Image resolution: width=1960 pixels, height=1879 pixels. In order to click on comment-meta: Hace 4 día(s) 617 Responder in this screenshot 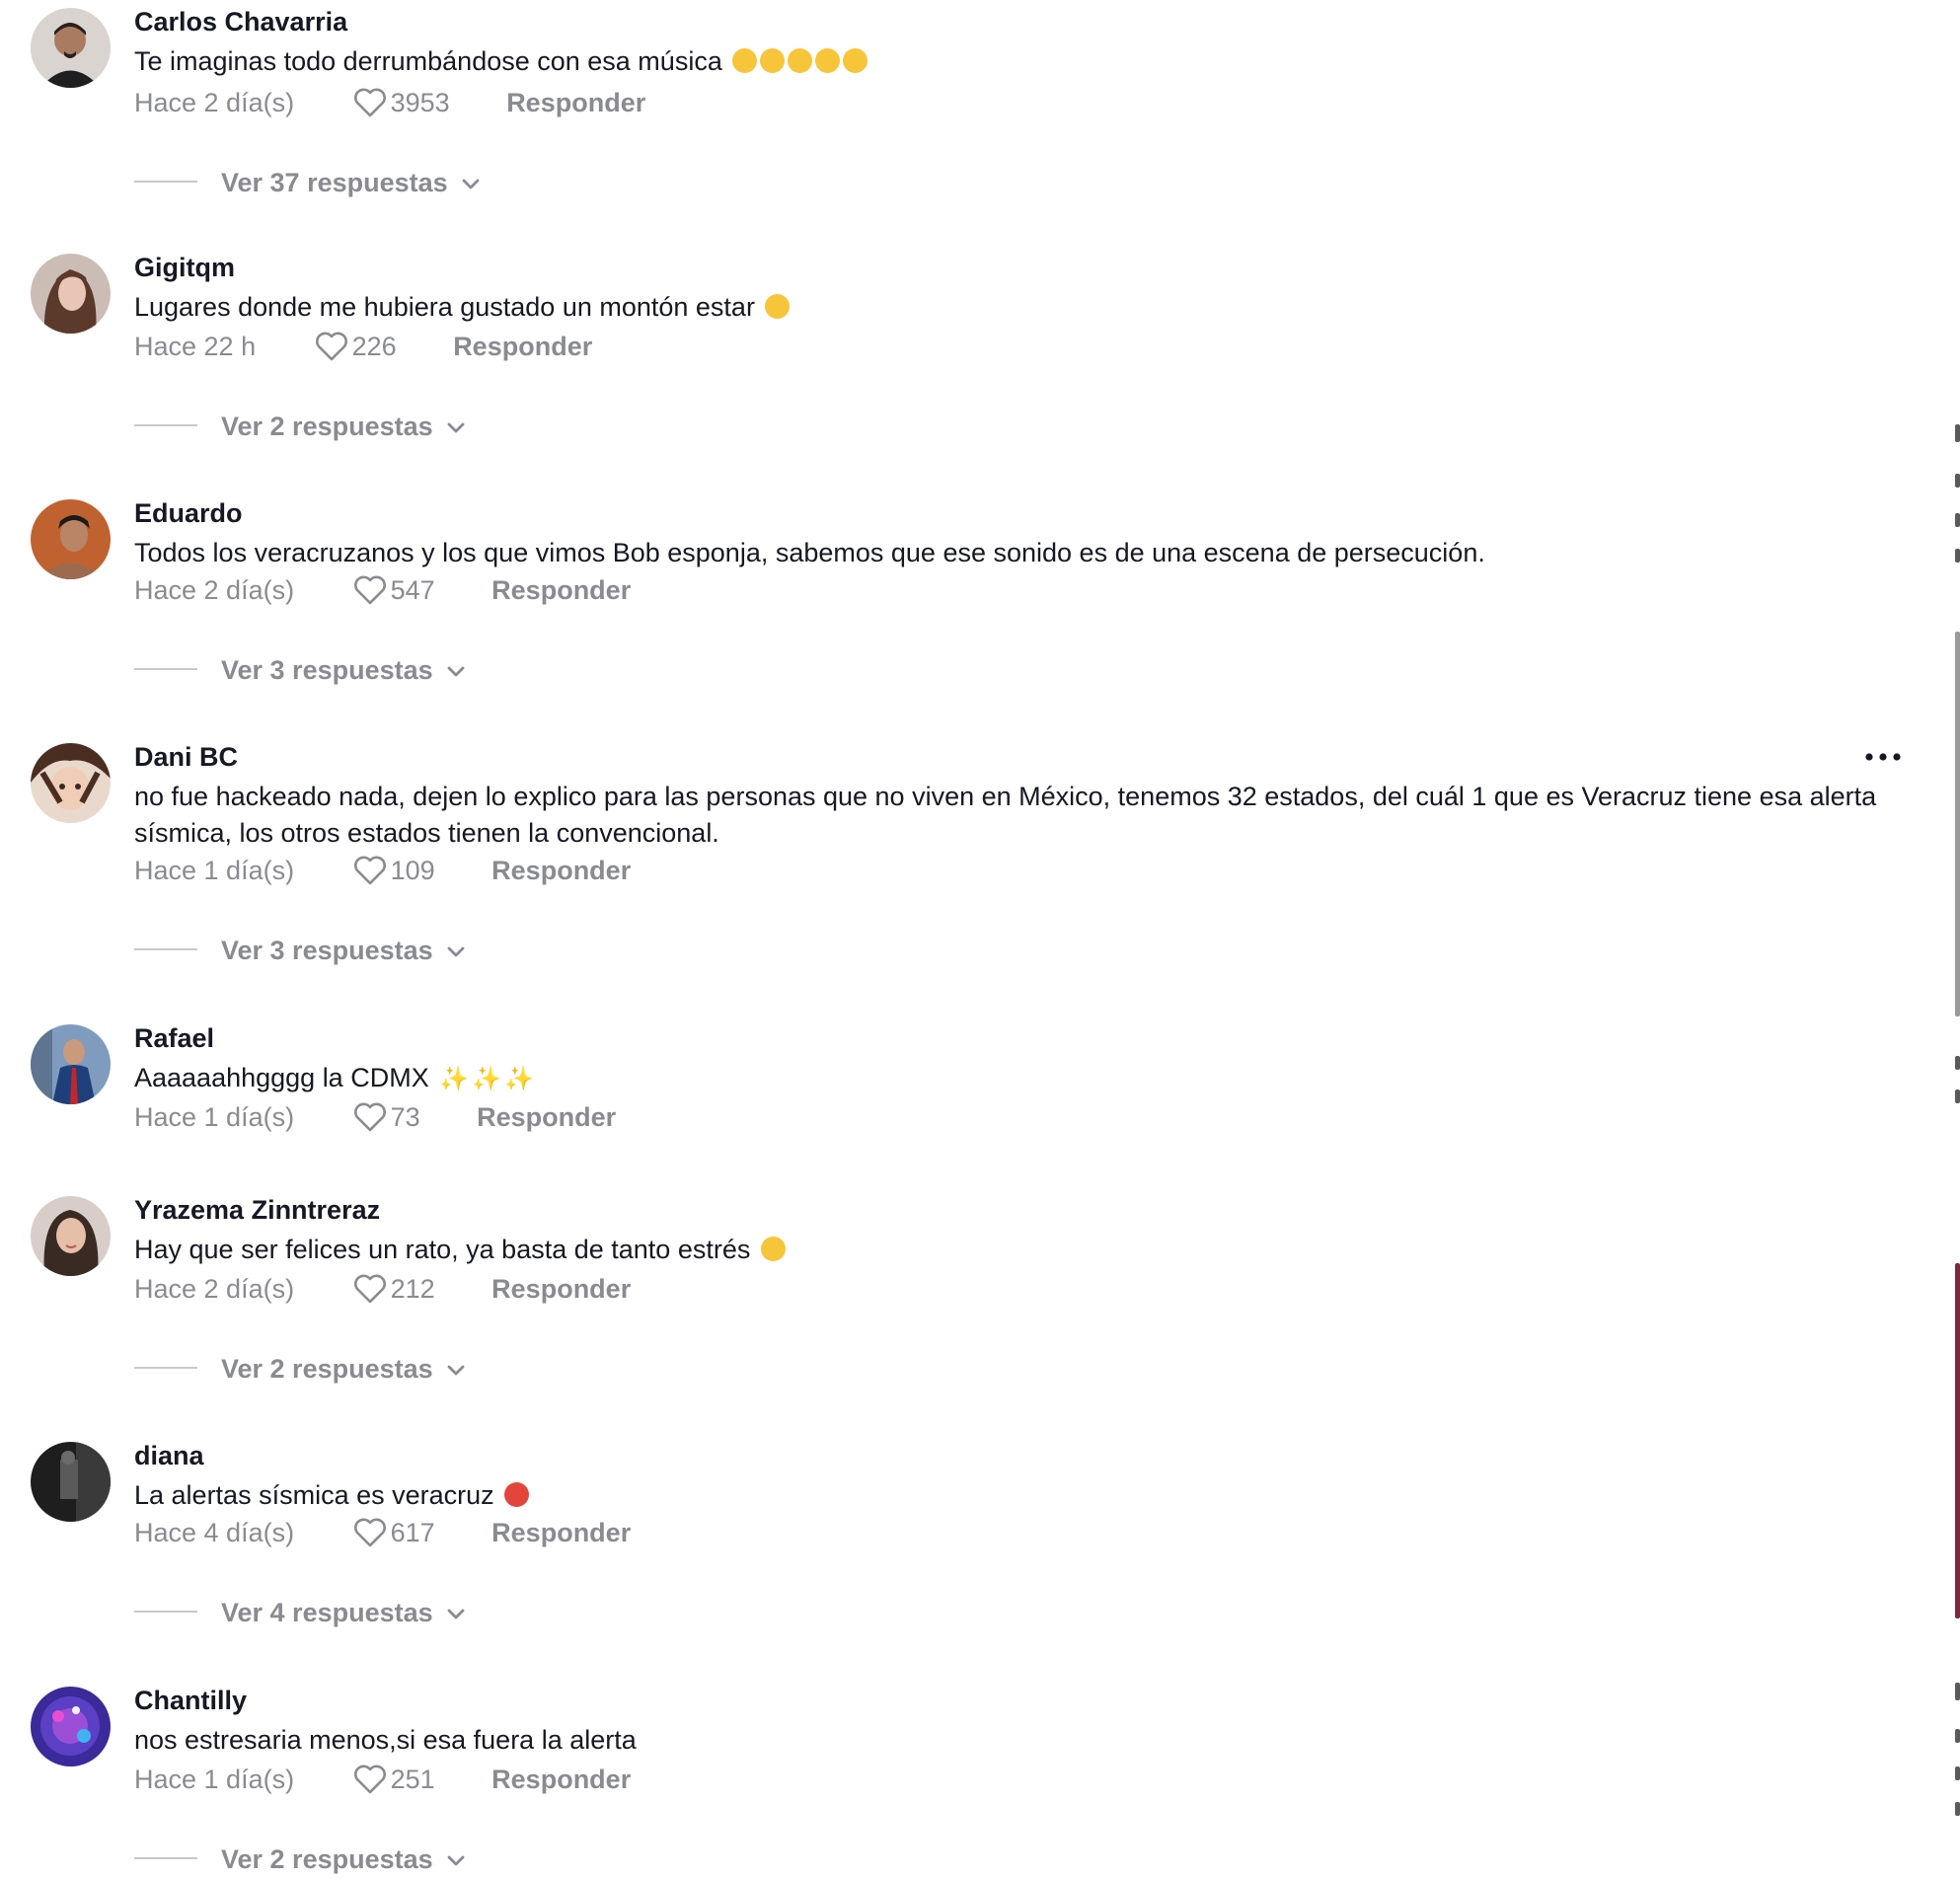, I will do `click(382, 1532)`.